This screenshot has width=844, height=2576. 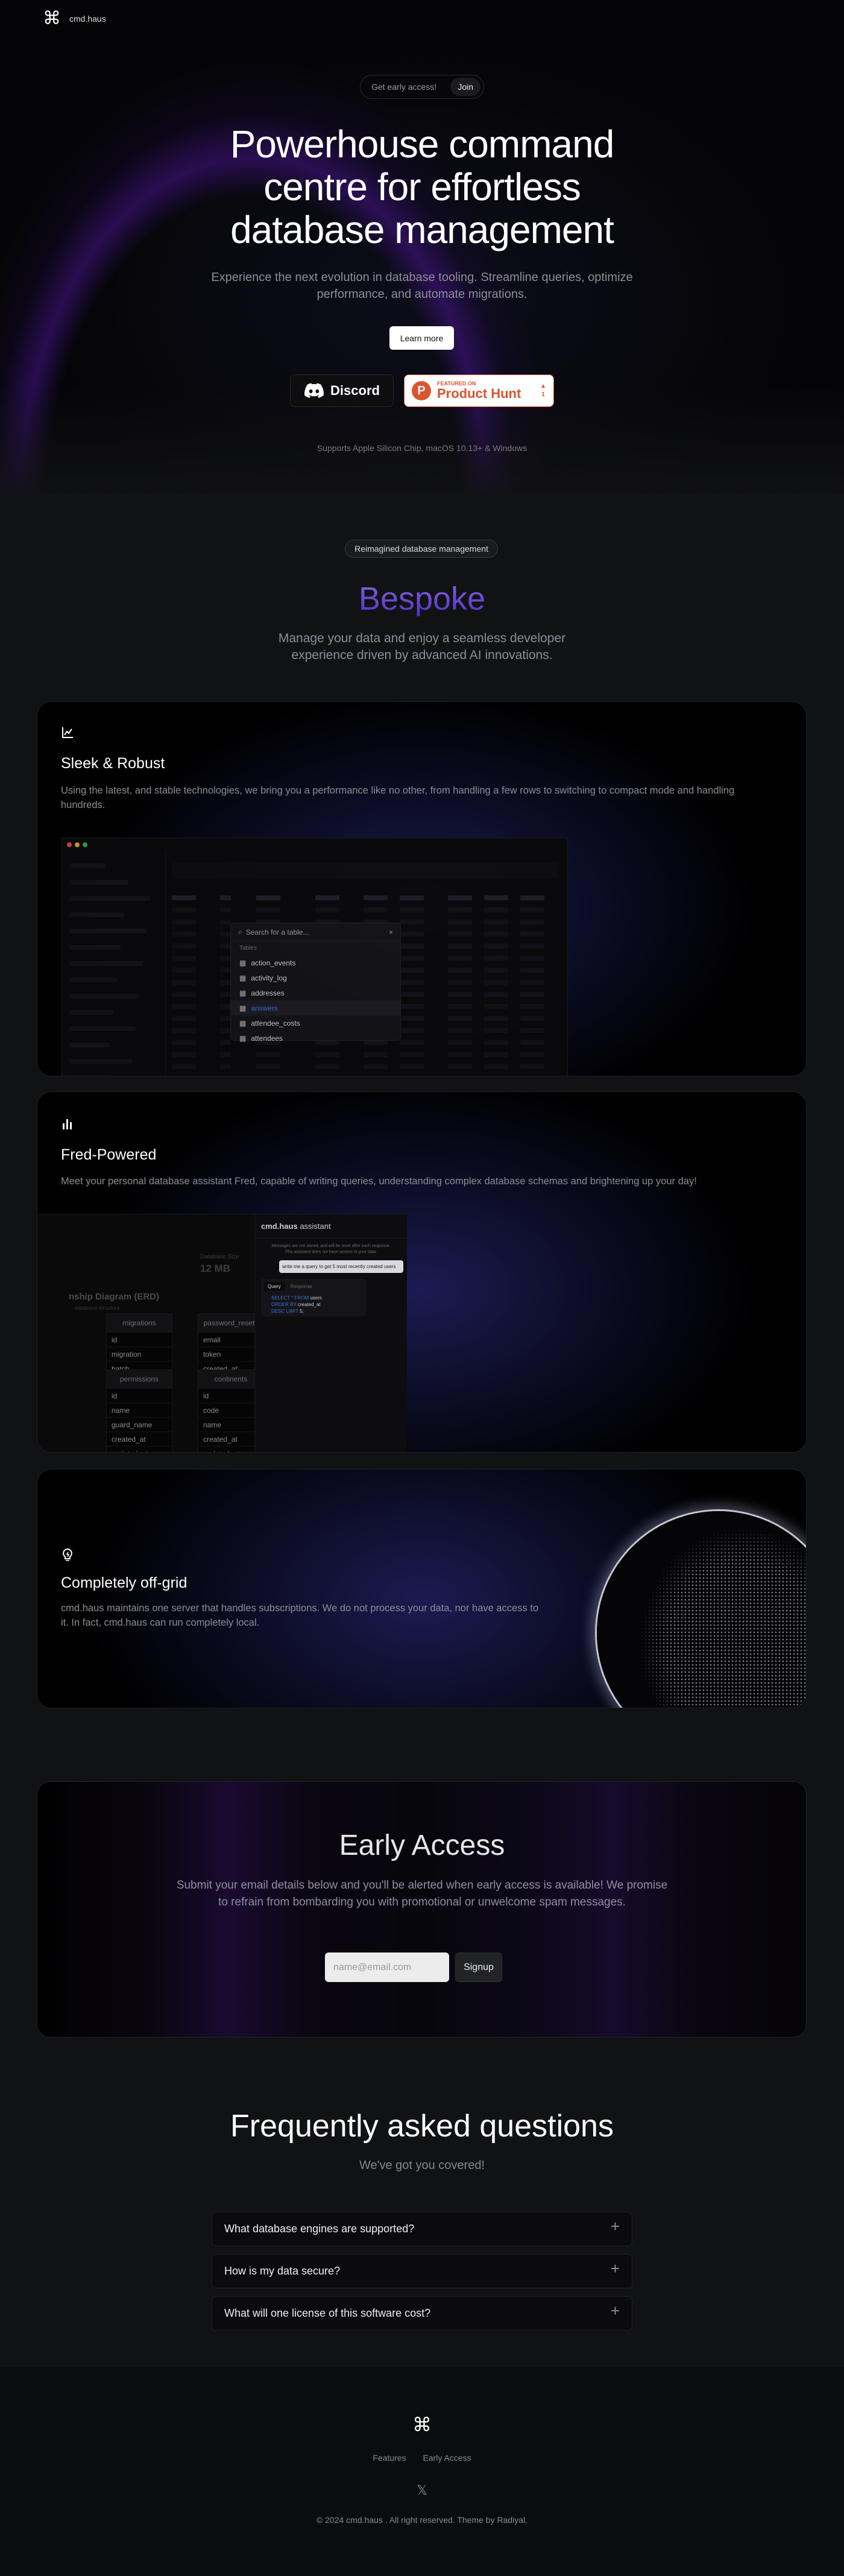 I want to click on maximize-dot-icon, so click(x=85, y=844).